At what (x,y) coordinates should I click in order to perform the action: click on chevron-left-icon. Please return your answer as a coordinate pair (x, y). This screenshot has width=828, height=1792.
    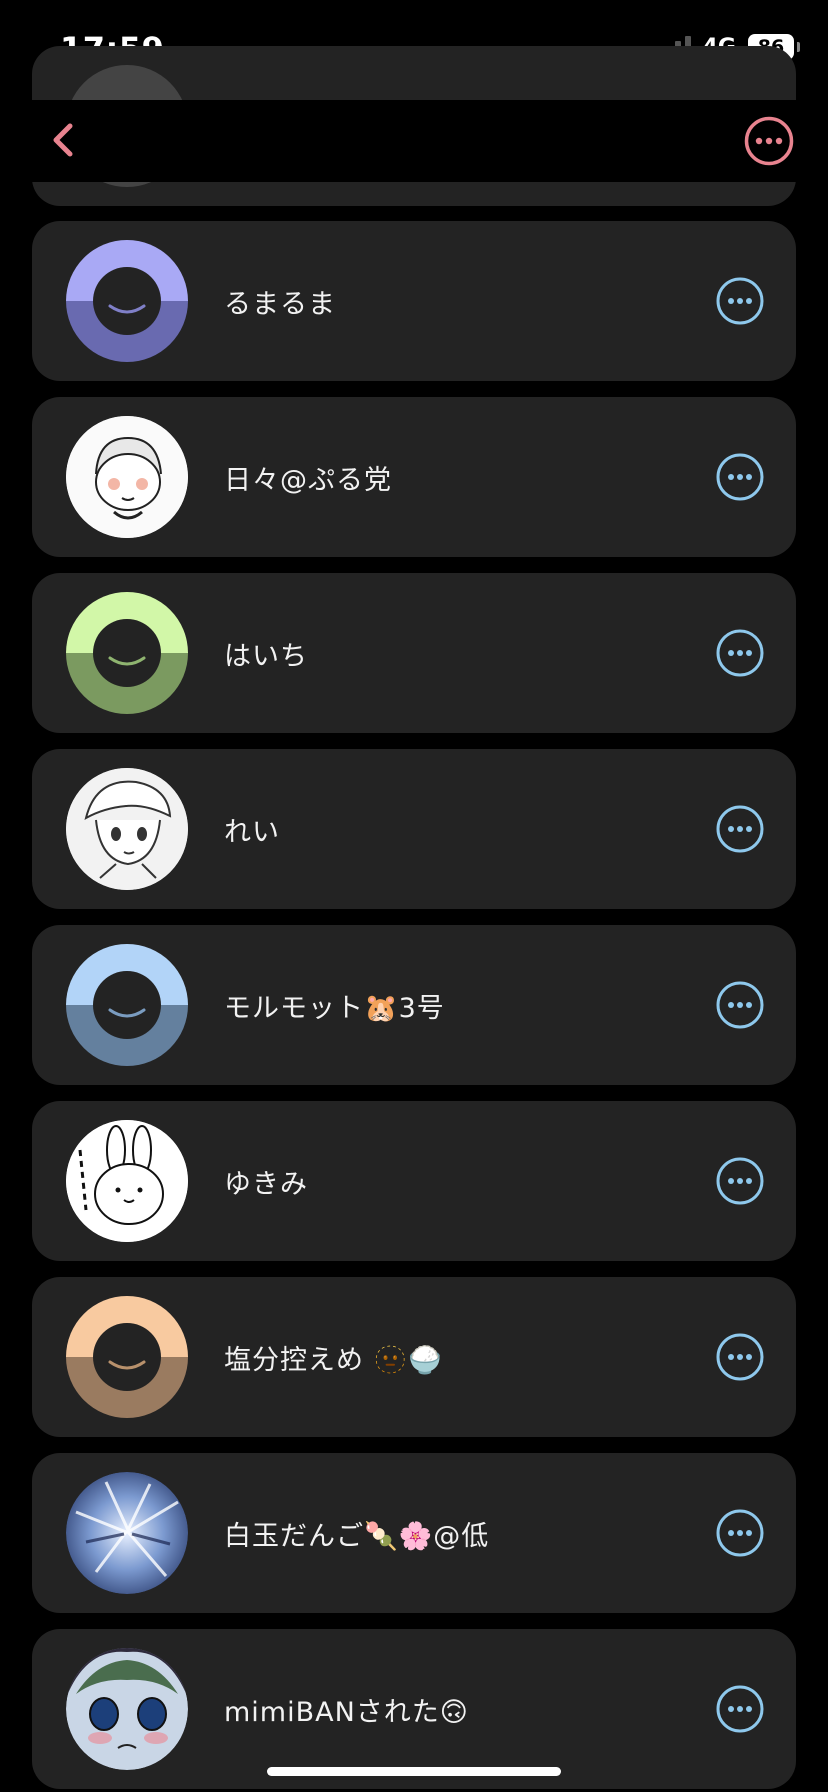
    Looking at the image, I should click on (64, 140).